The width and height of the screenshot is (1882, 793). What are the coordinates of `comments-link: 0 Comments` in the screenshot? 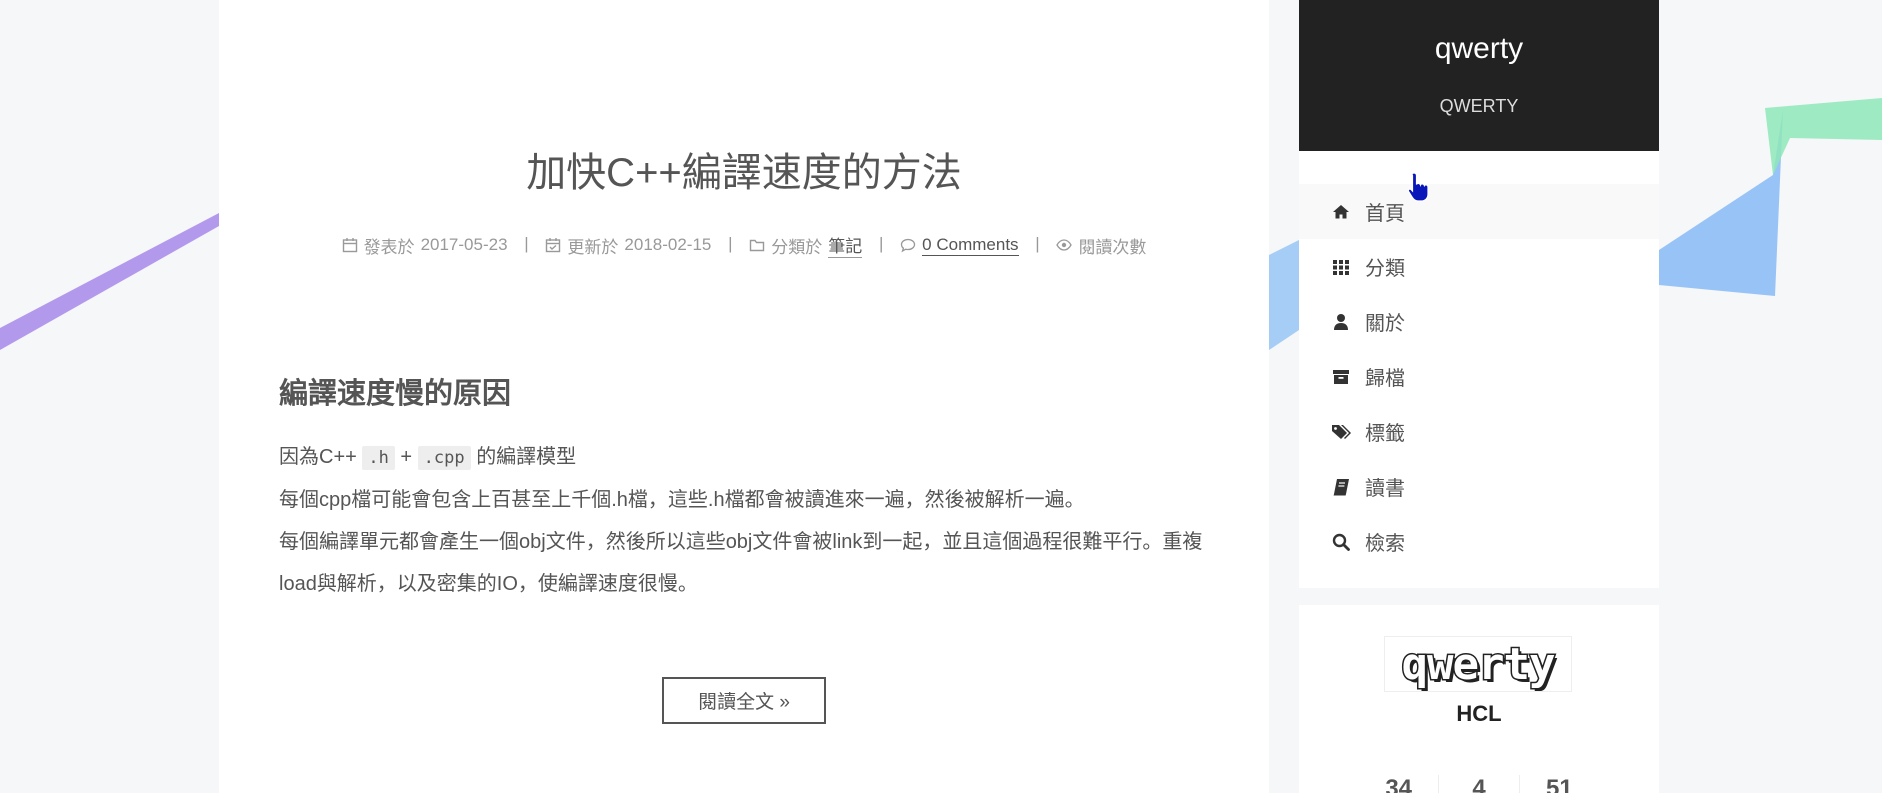 It's located at (970, 245).